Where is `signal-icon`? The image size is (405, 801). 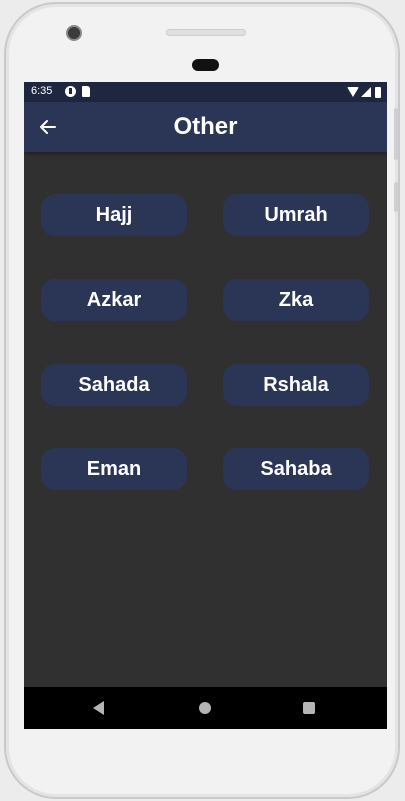 signal-icon is located at coordinates (366, 92).